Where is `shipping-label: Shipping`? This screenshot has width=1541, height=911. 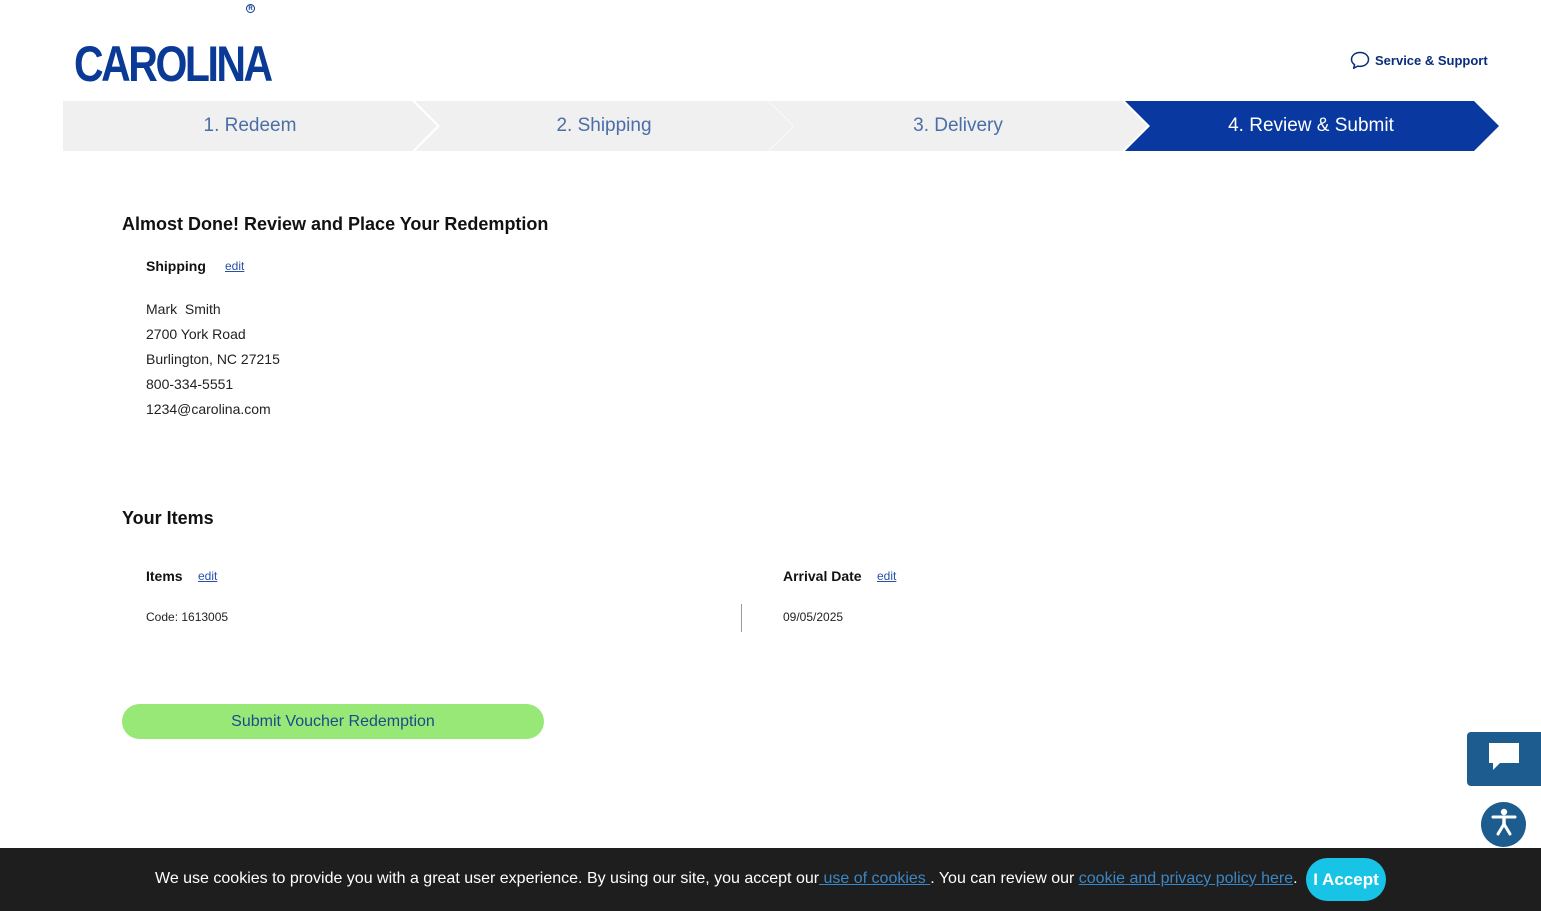
shipping-label: Shipping is located at coordinates (176, 266).